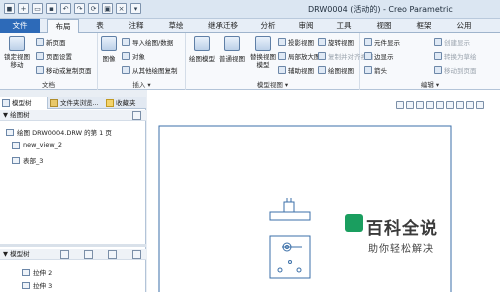 This screenshot has width=500, height=292. I want to click on drawing-model-button: 绘图模型, so click(202, 49).